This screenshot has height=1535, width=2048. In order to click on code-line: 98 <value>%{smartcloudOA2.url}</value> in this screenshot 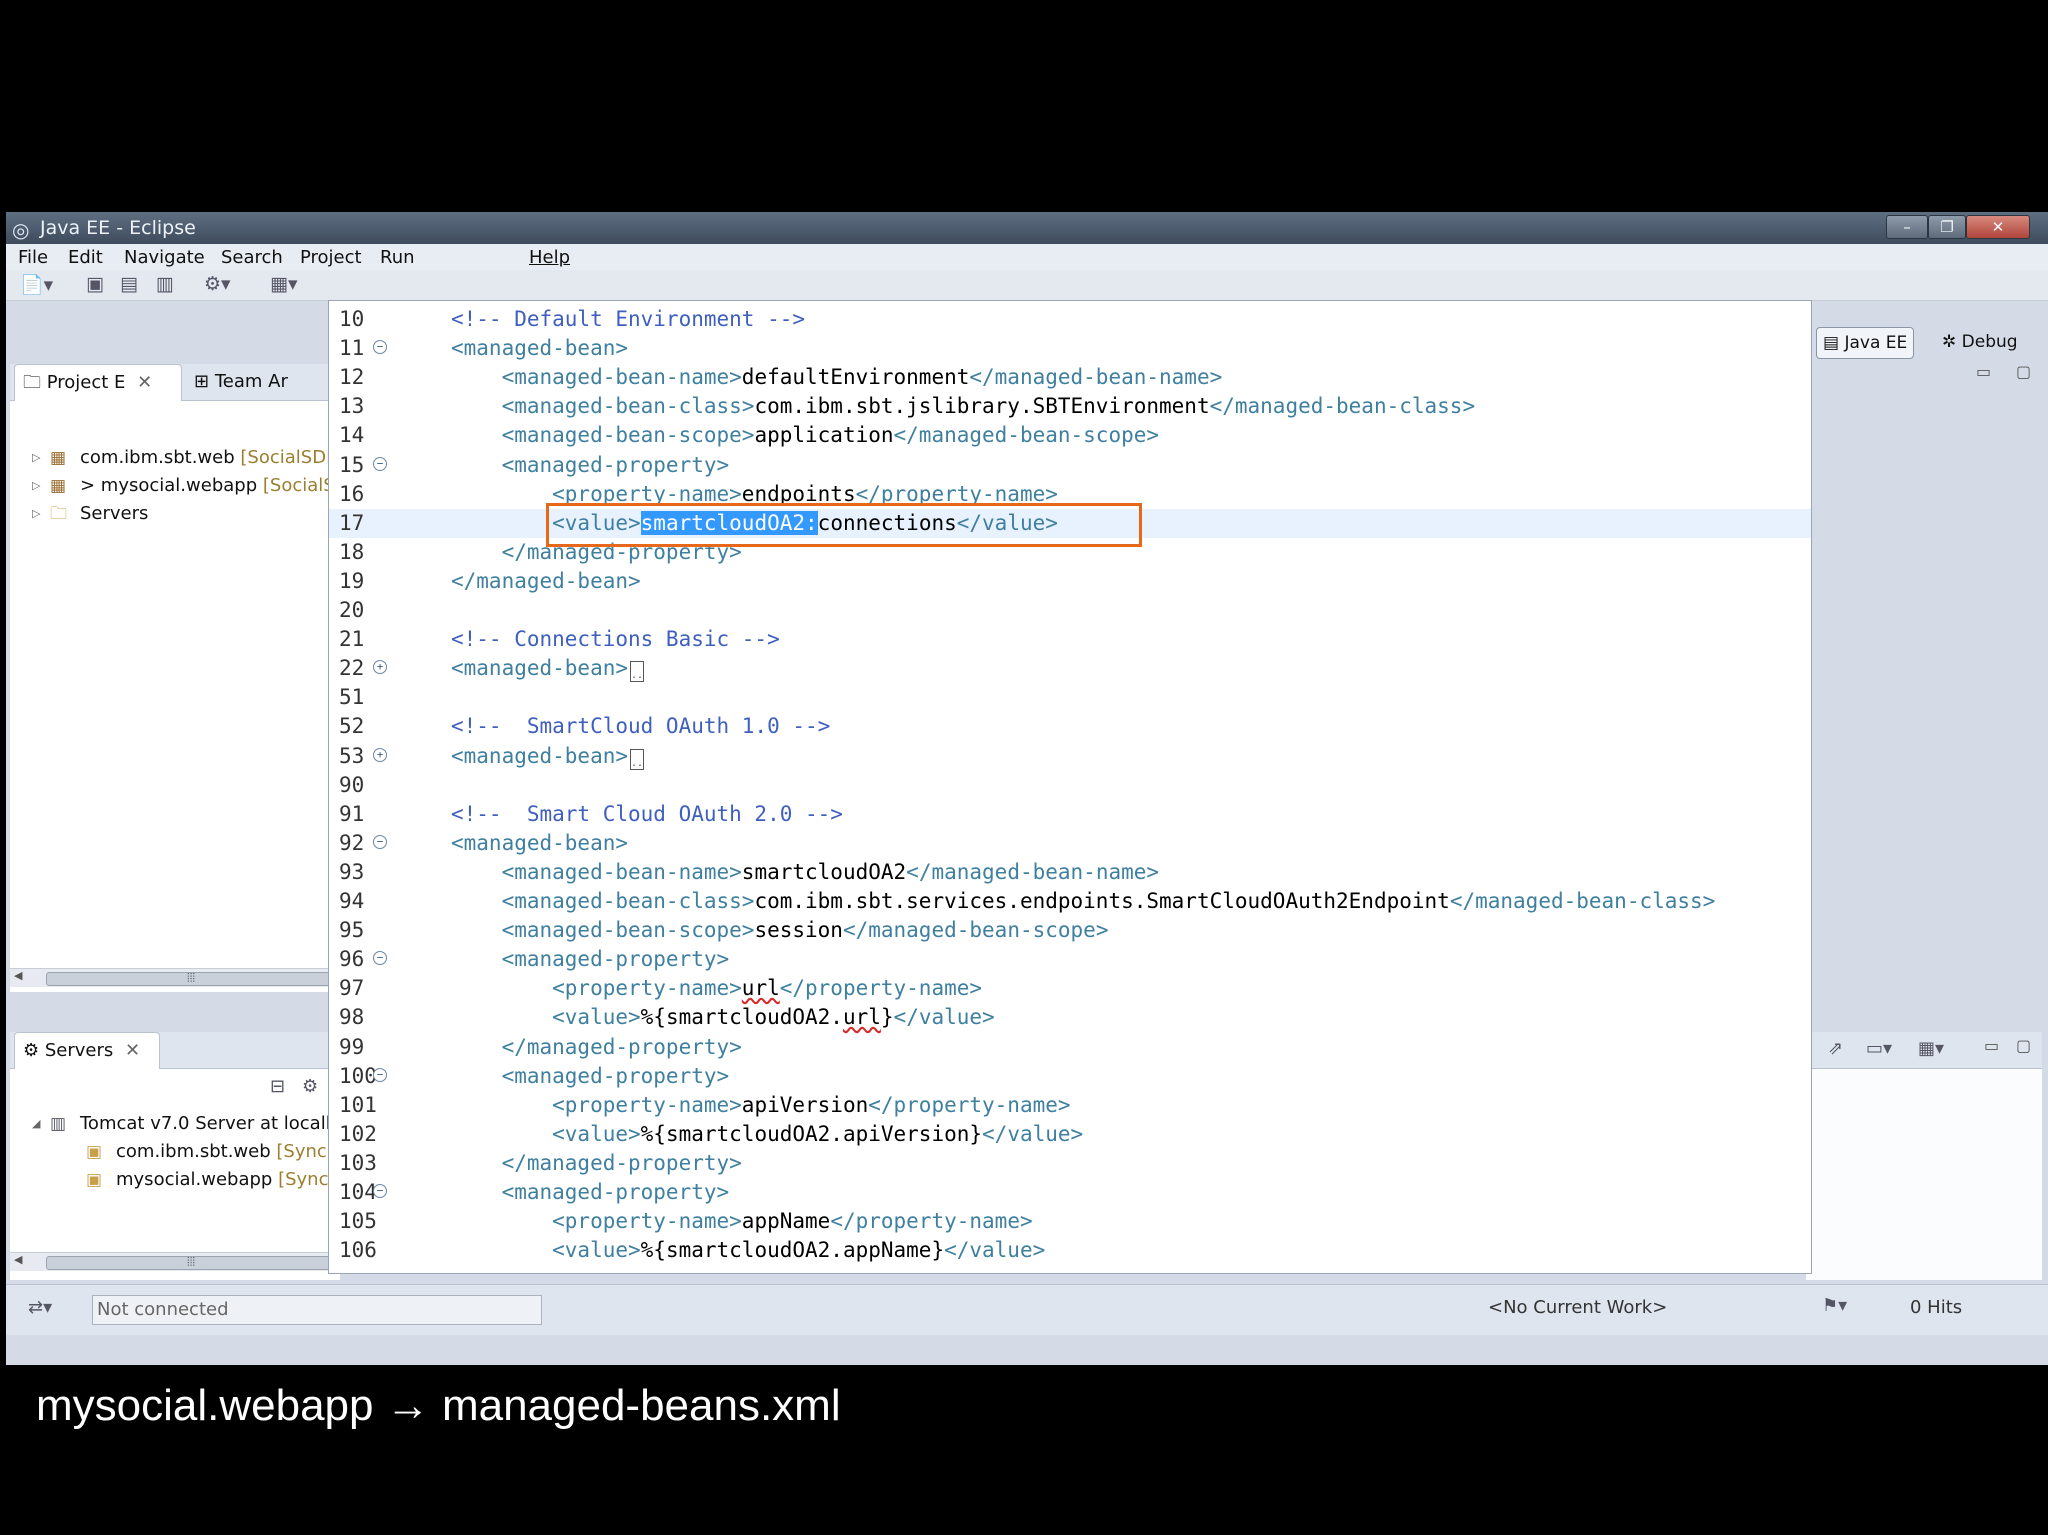, I will do `click(1070, 1017)`.